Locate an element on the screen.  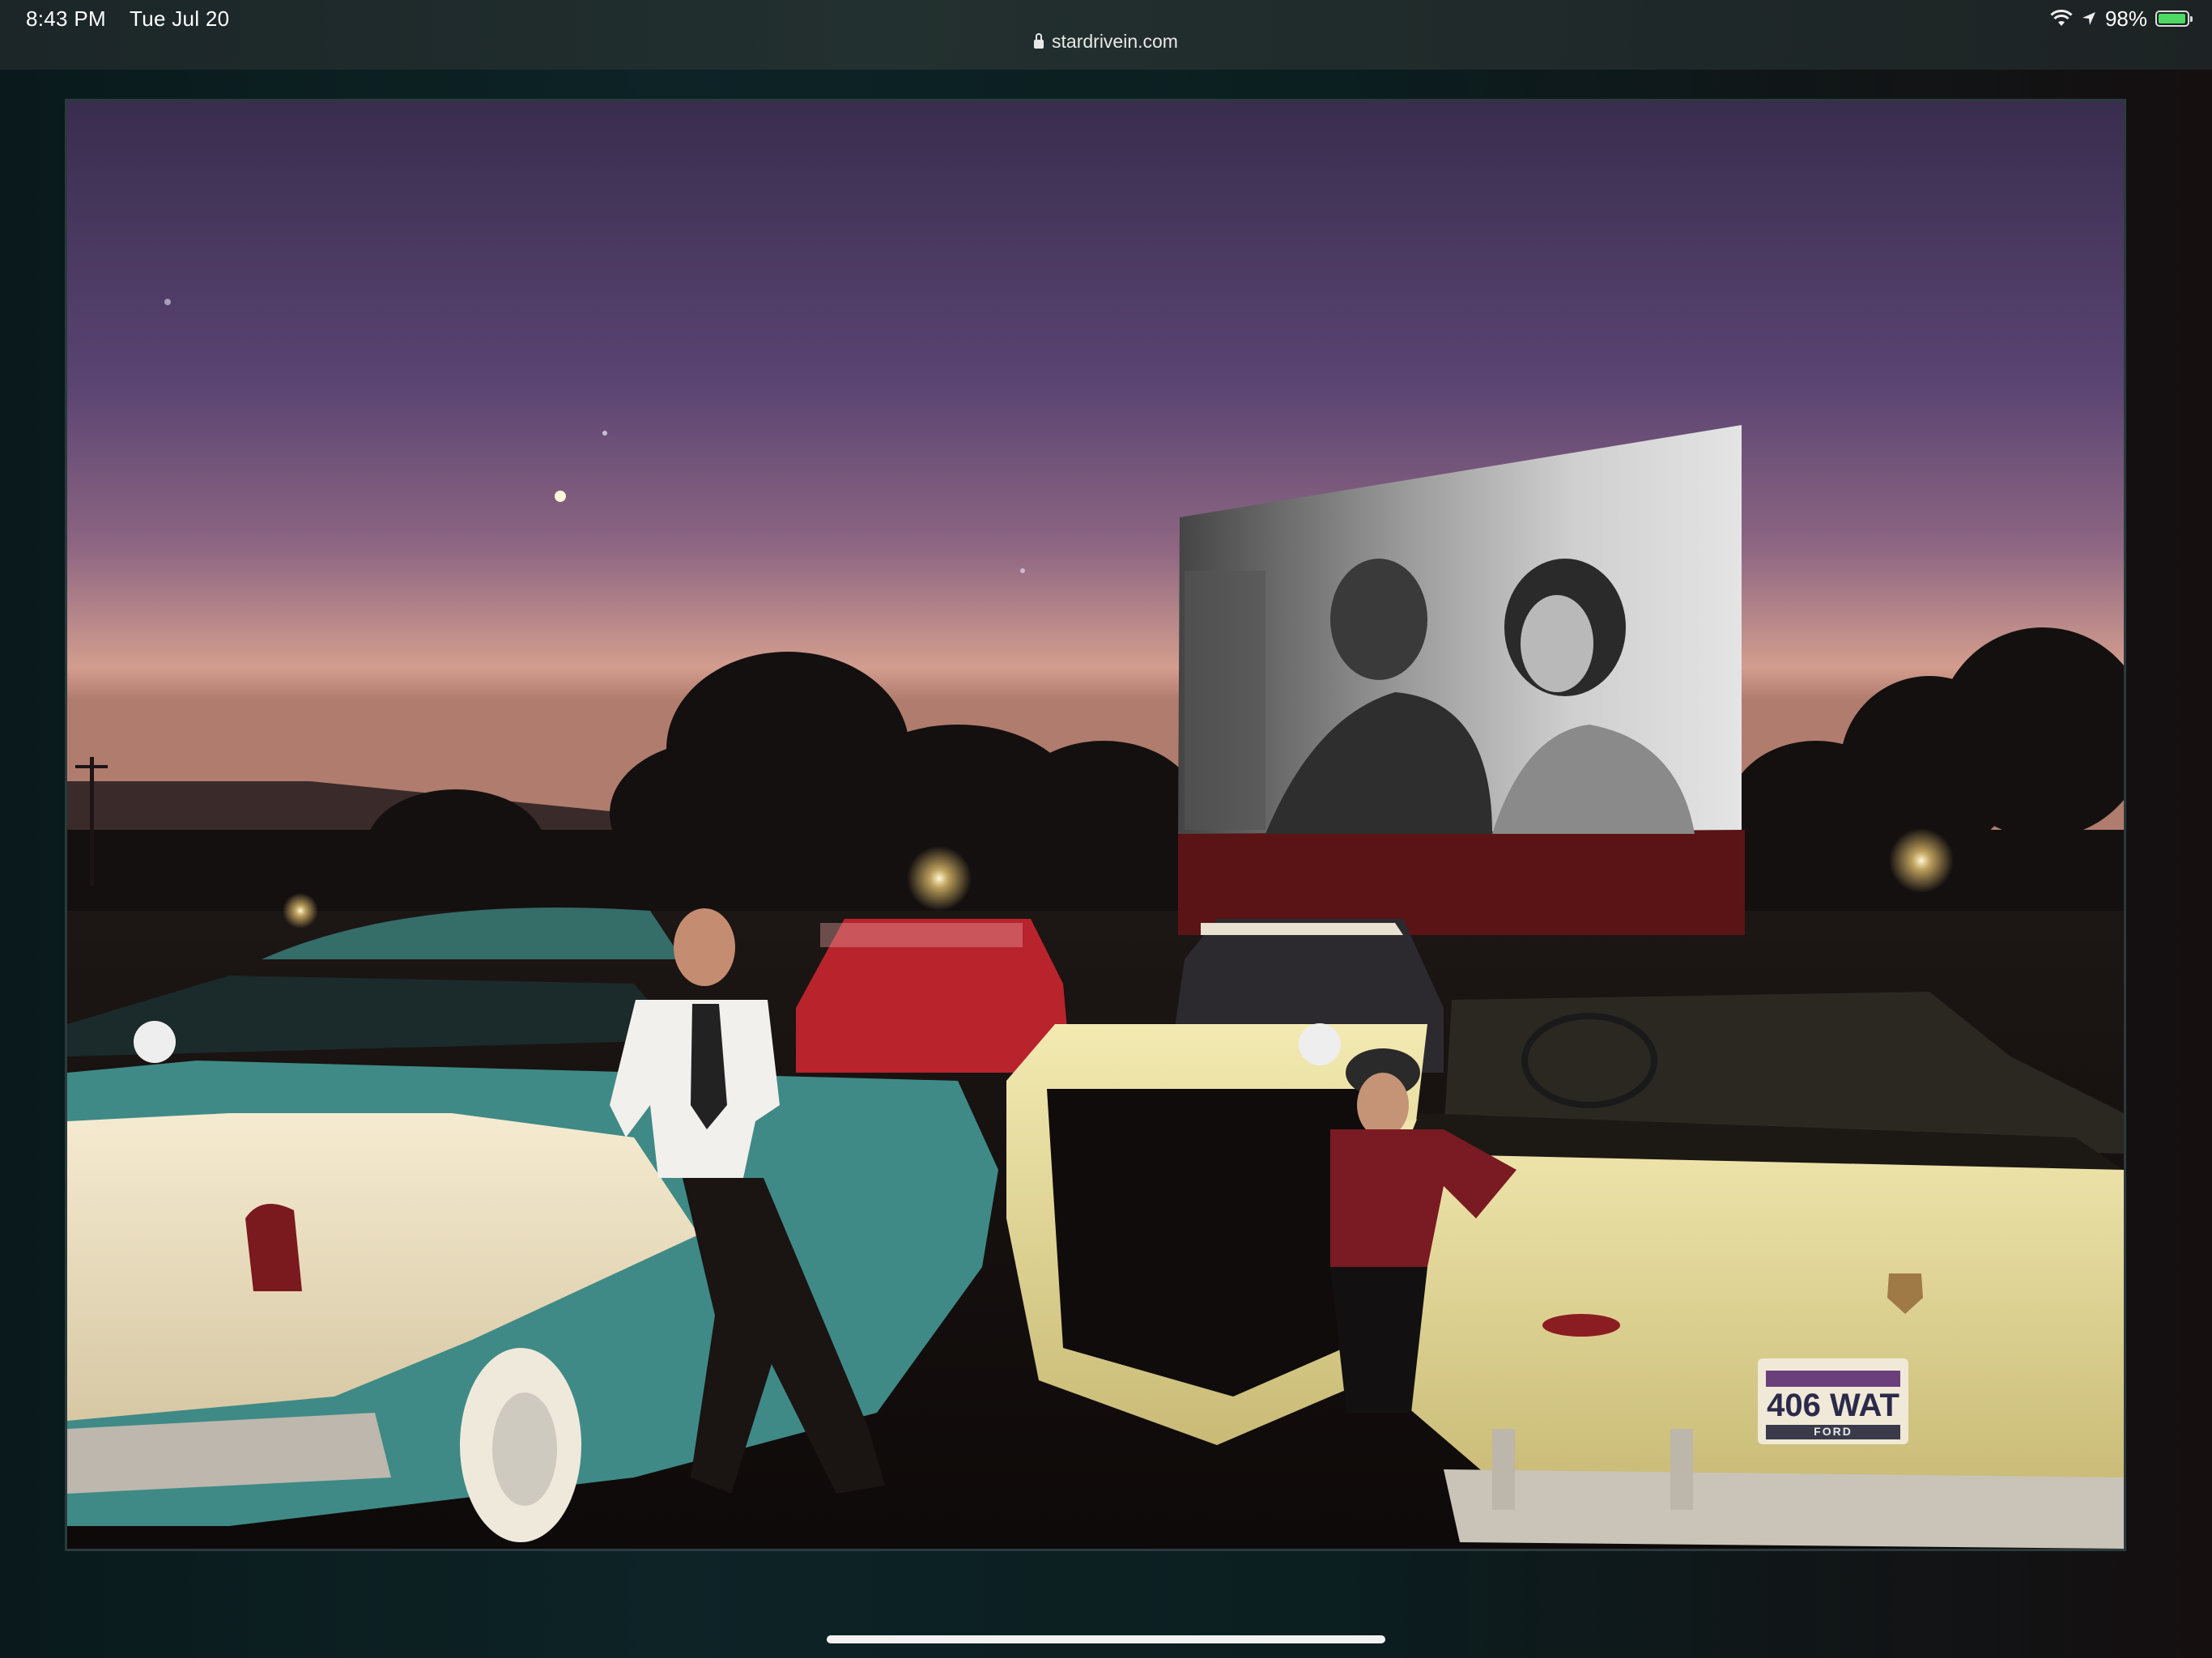
battery-charging-icon is located at coordinates (2174, 19).